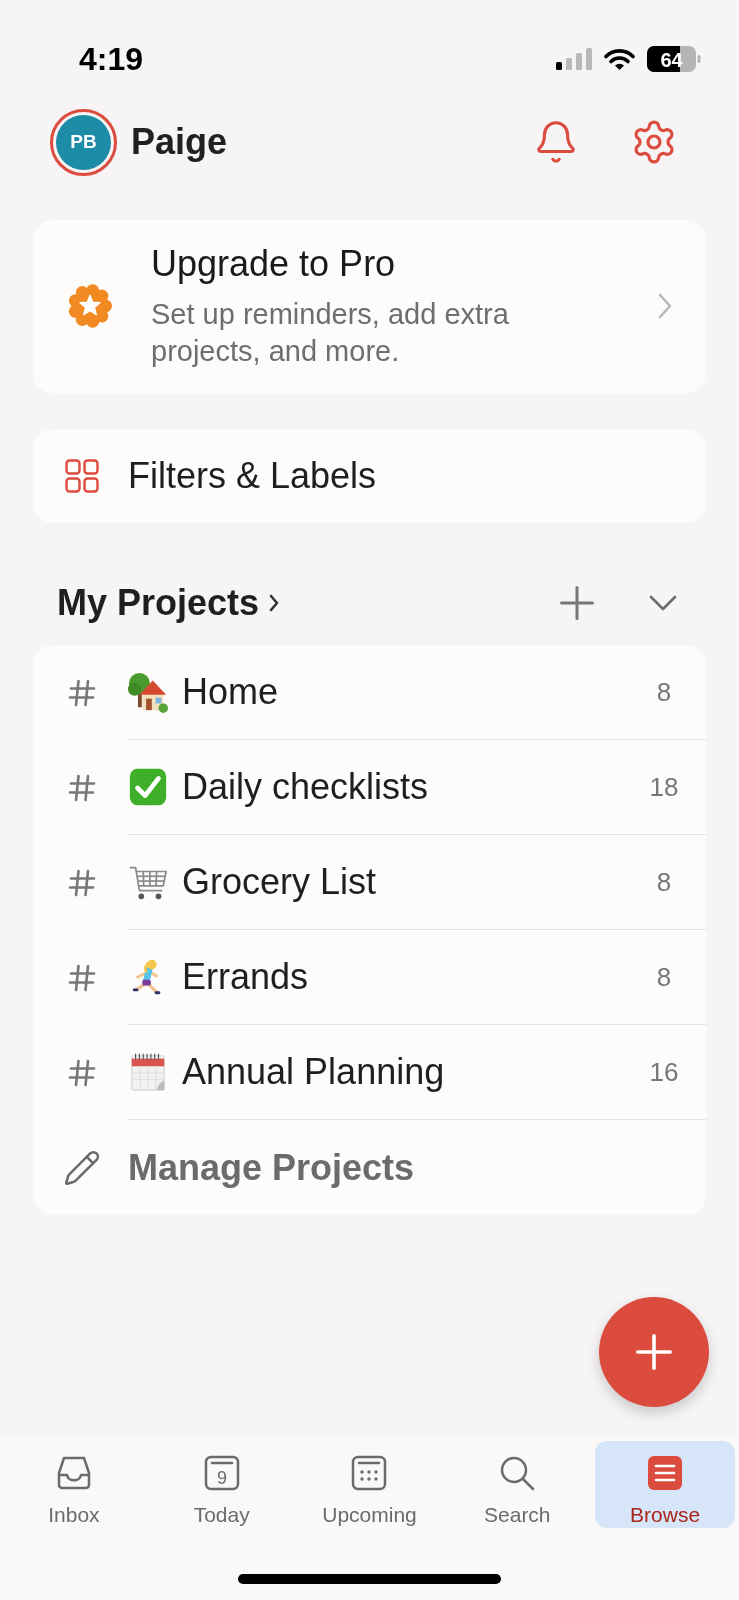 This screenshot has width=739, height=1600. I want to click on upgrade-card: Upgrade to Pro Set up reminders, add extra projects, and more., so click(369, 306).